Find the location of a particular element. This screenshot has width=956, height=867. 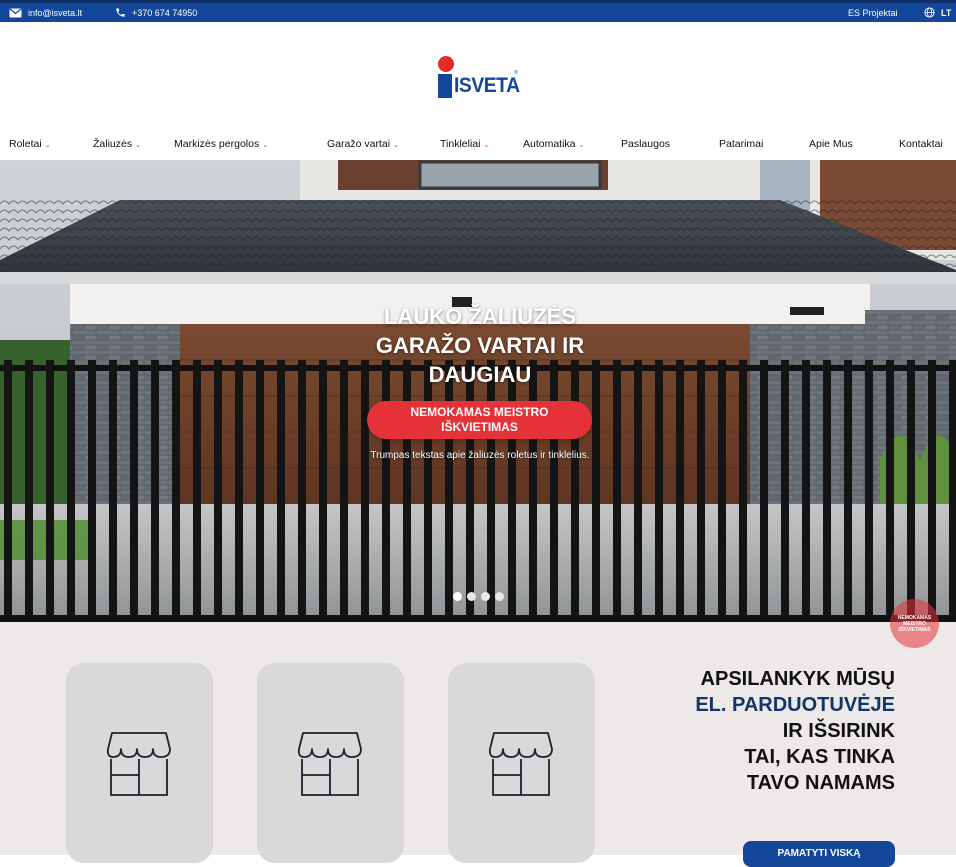

envelope-icon is located at coordinates (15, 12).